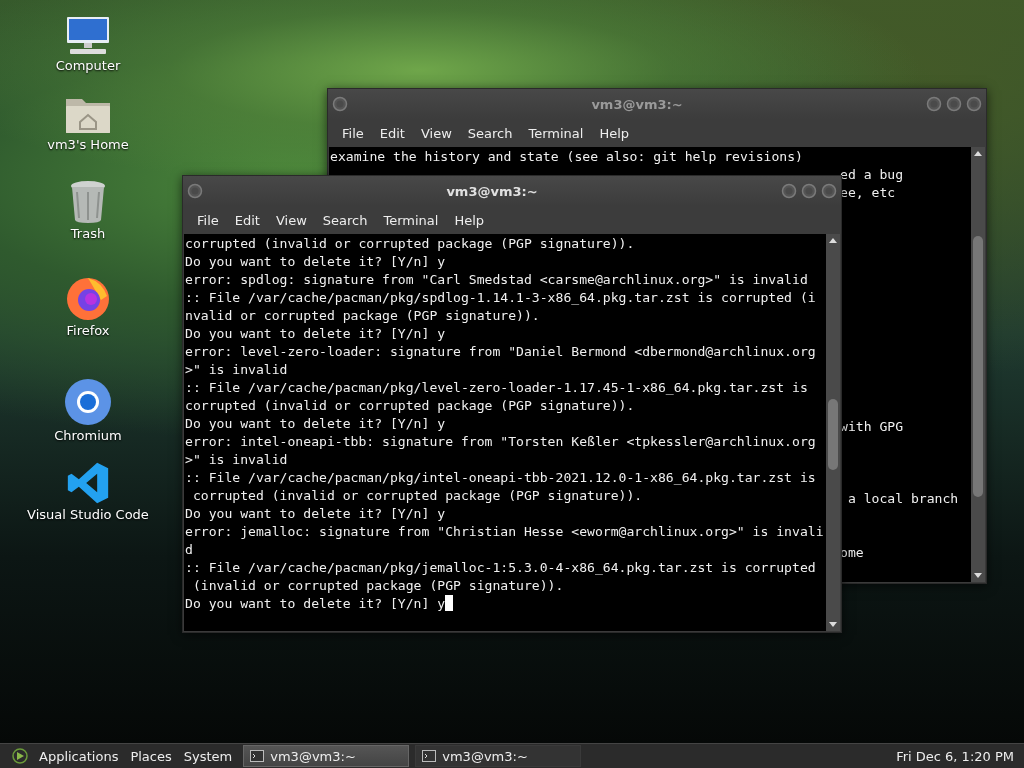 The width and height of the screenshot is (1024, 768). I want to click on terminal-line: error: jemalloc: signature from "Christian Hesse <eworm@archlinux.org>" is invali, so click(505, 532).